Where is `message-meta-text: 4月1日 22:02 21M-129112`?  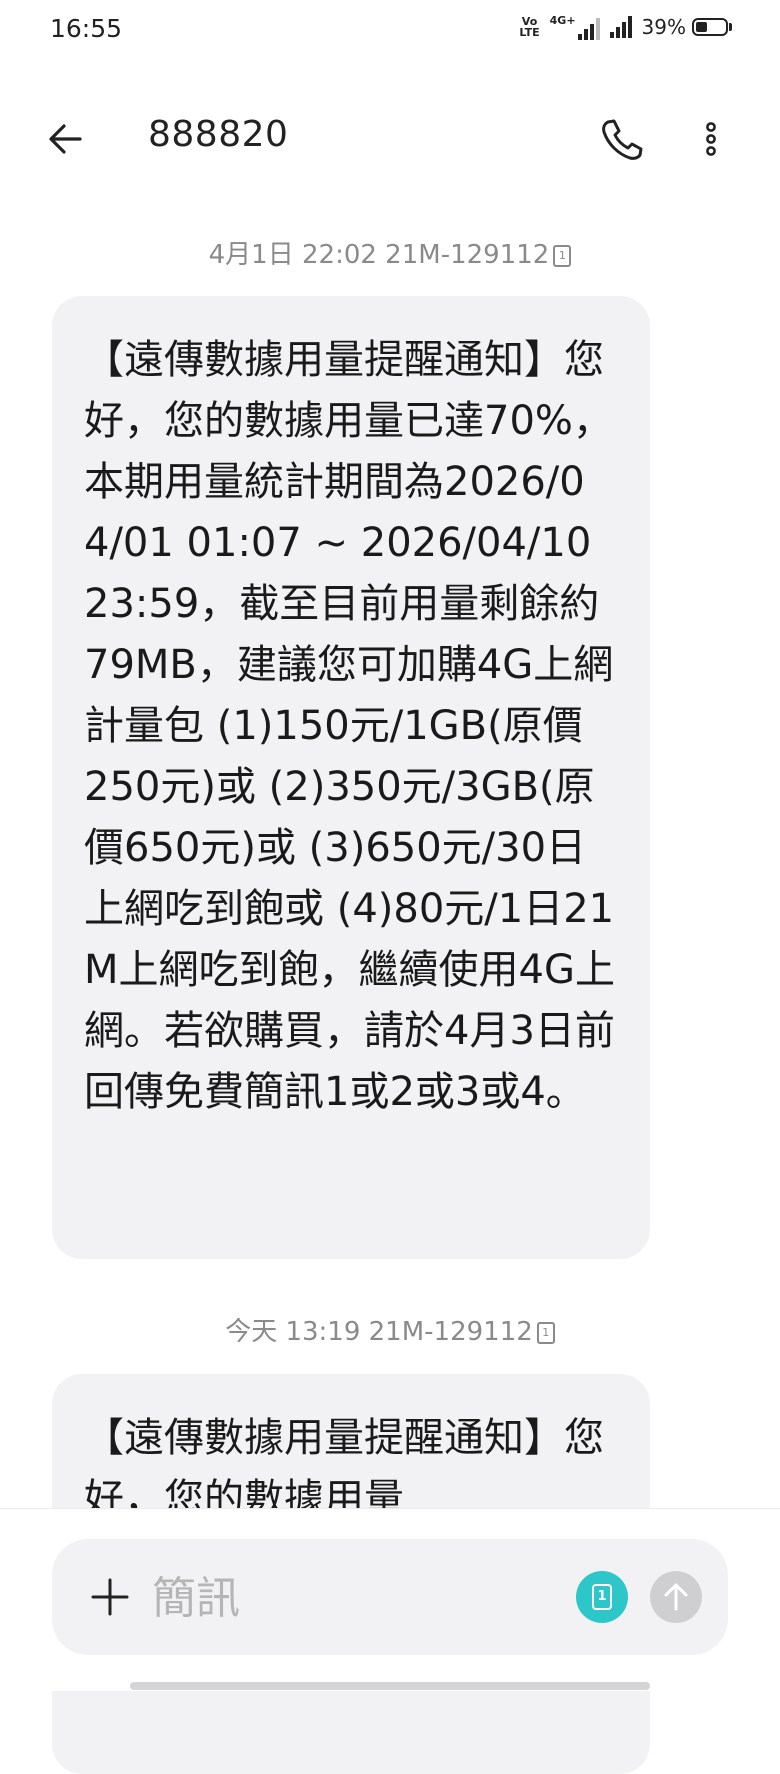
message-meta-text: 4月1日 22:02 21M-129112 is located at coordinates (379, 255).